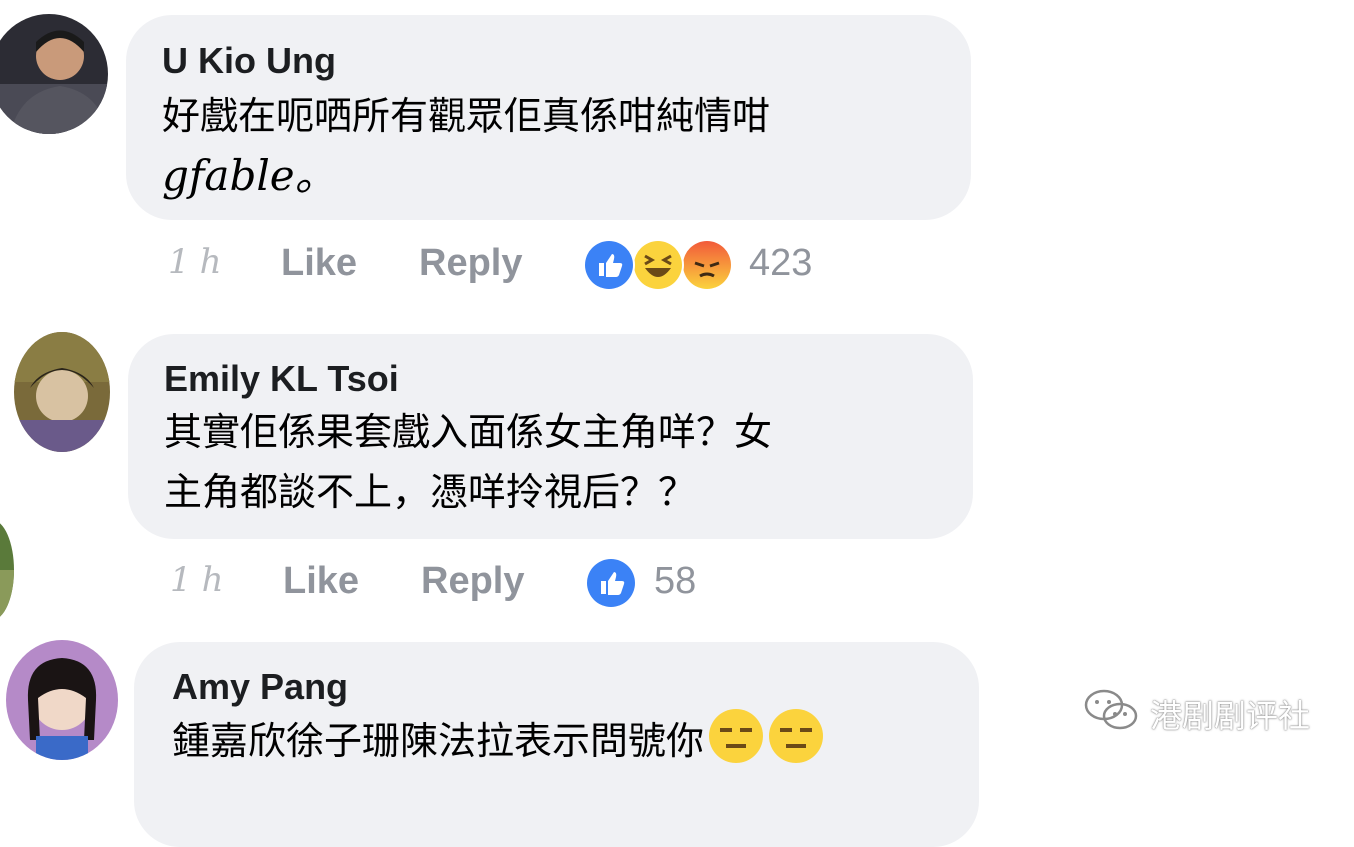 The height and width of the screenshot is (847, 1354). What do you see at coordinates (658, 265) in the screenshot?
I see `haha-icon` at bounding box center [658, 265].